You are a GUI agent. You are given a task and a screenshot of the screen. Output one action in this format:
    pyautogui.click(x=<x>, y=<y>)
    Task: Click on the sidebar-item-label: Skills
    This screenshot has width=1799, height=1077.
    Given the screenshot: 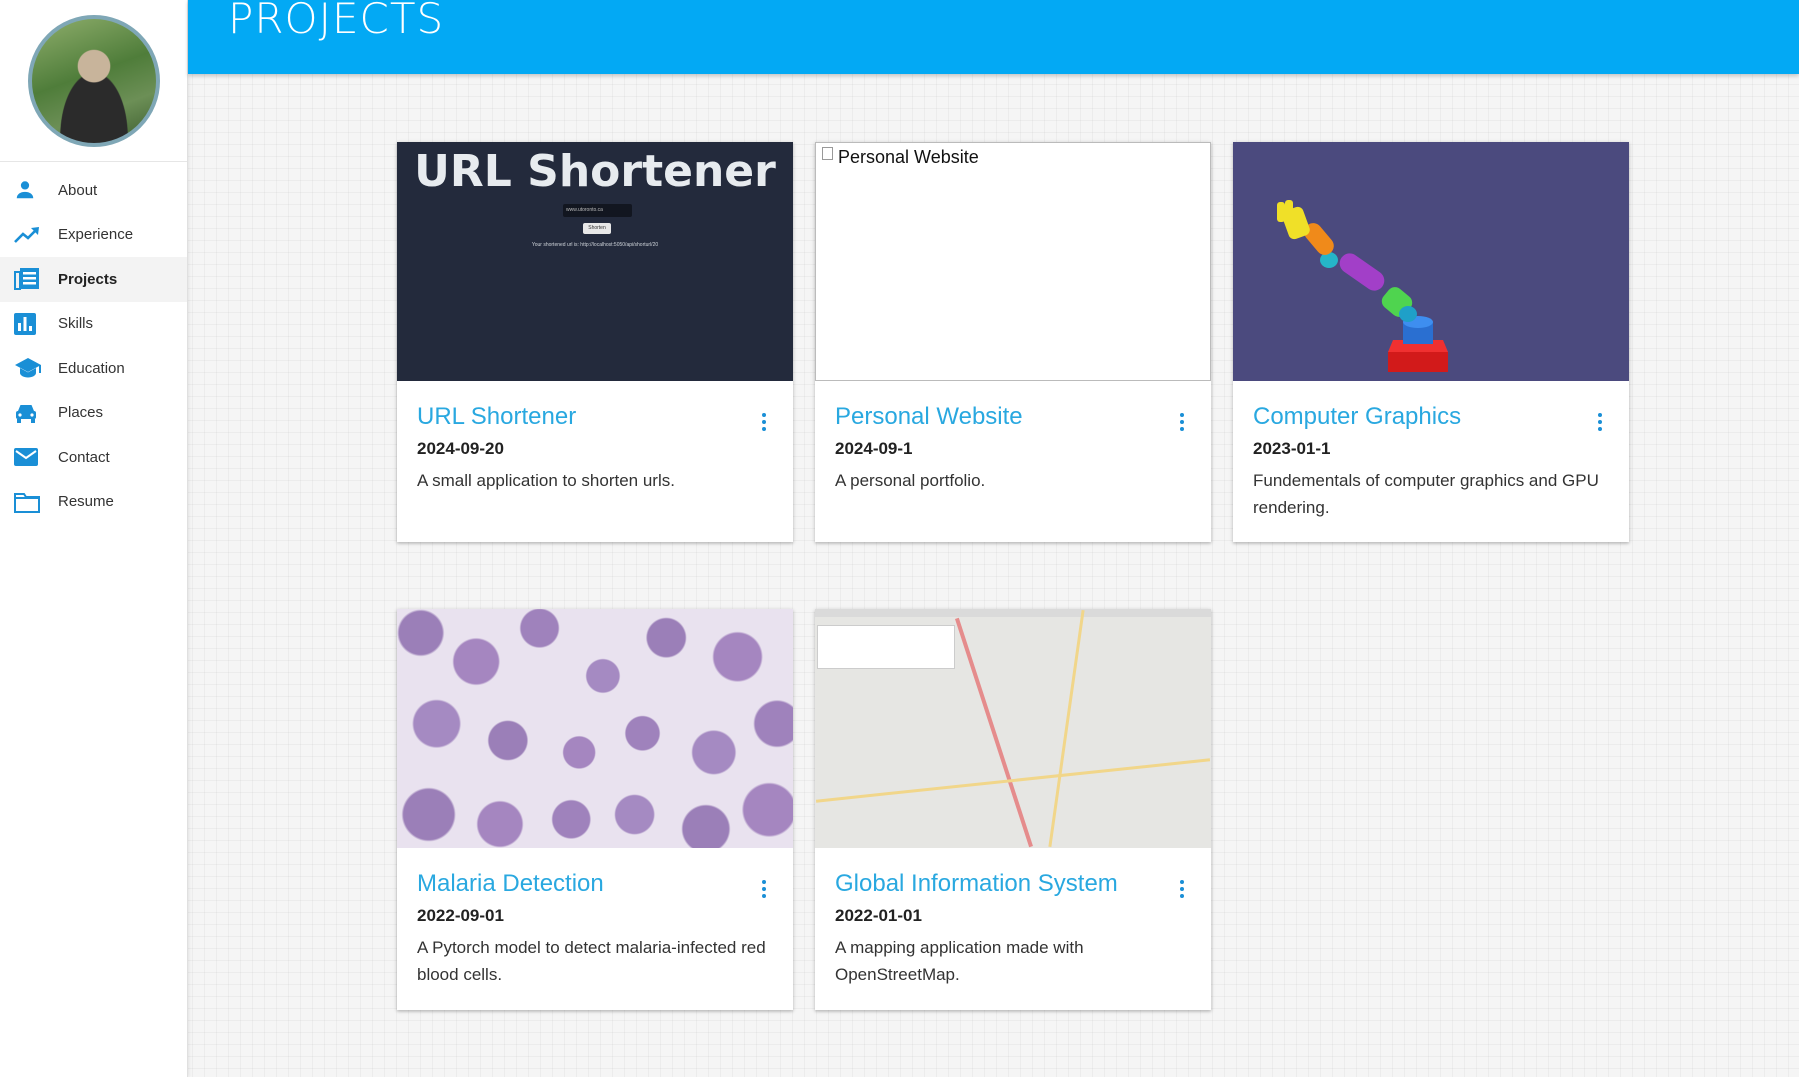 What is the action you would take?
    pyautogui.click(x=76, y=324)
    